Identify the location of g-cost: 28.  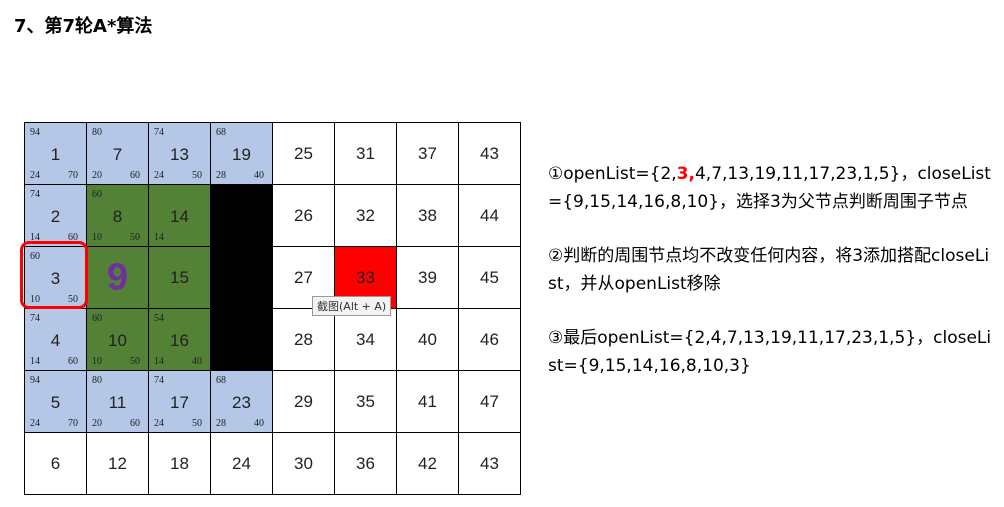
(221, 423).